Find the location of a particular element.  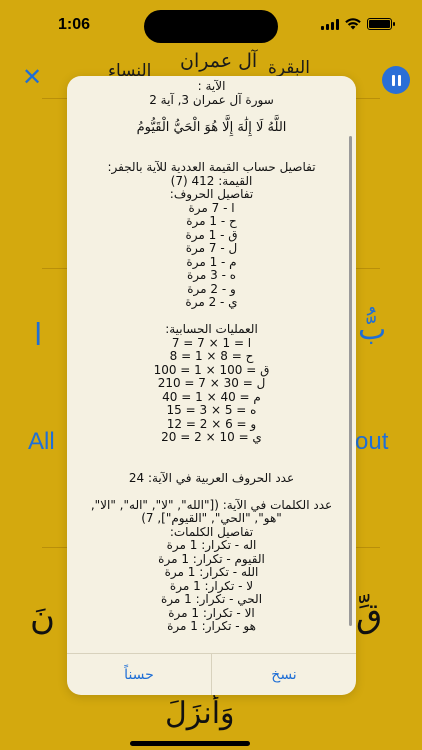

status-time: 1:06 is located at coordinates (74, 24).